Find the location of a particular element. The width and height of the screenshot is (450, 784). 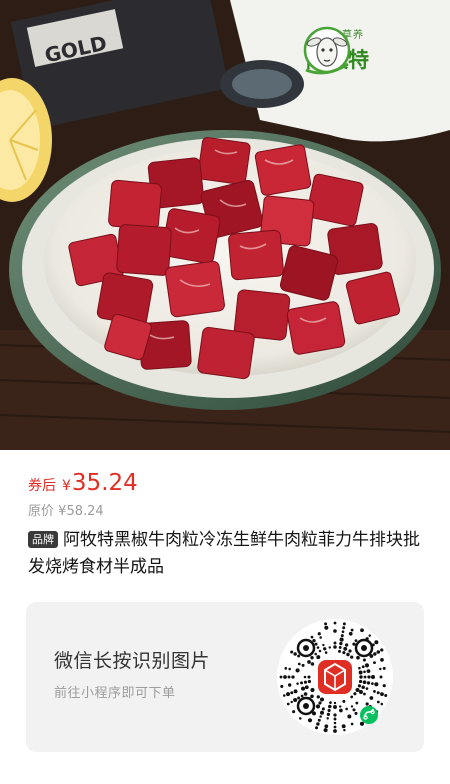

product-title-text: 阿牧特黑椒牛肉粒冷冻生鲜牛肉粒菲力牛排块批发烧烤食材半成品 is located at coordinates (224, 553).